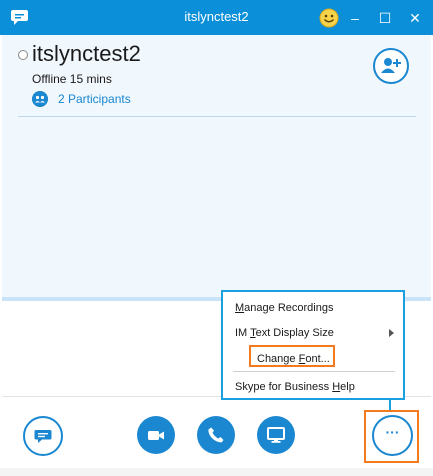 Image resolution: width=433 pixels, height=476 pixels. Describe the element at coordinates (216, 472) in the screenshot. I see `status-strip` at that location.